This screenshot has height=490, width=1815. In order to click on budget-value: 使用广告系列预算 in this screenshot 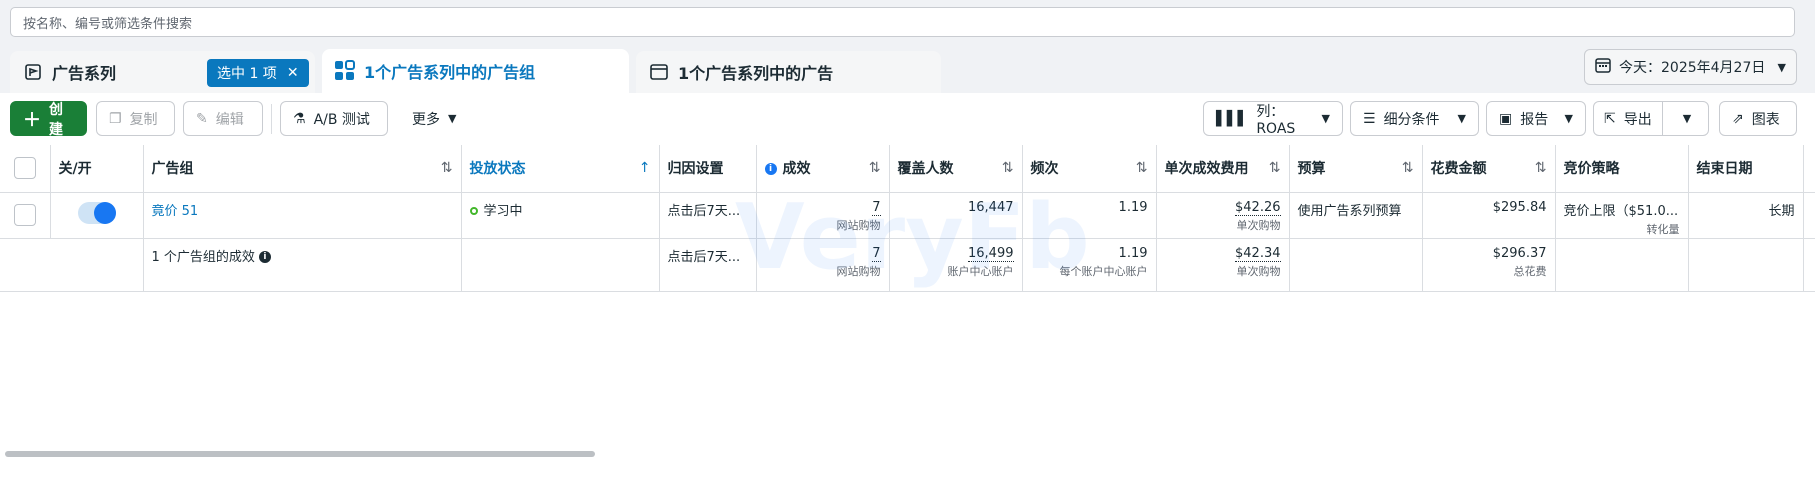, I will do `click(1349, 211)`.